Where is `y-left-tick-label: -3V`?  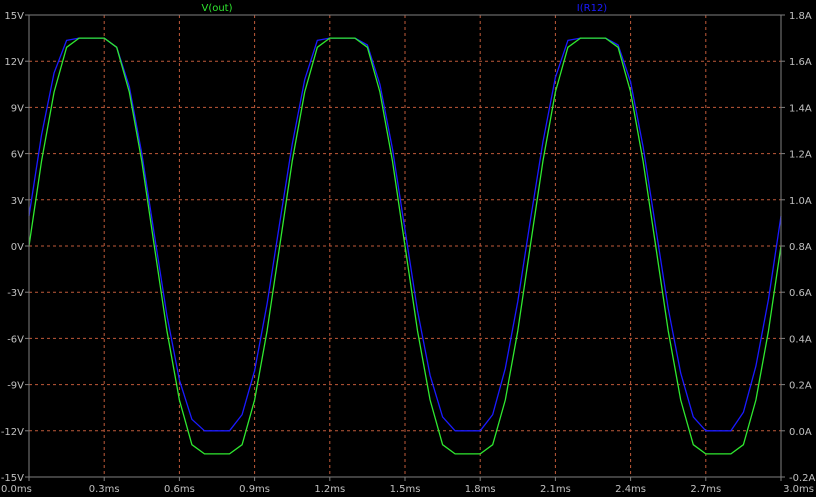
y-left-tick-label: -3V is located at coordinates (15, 293).